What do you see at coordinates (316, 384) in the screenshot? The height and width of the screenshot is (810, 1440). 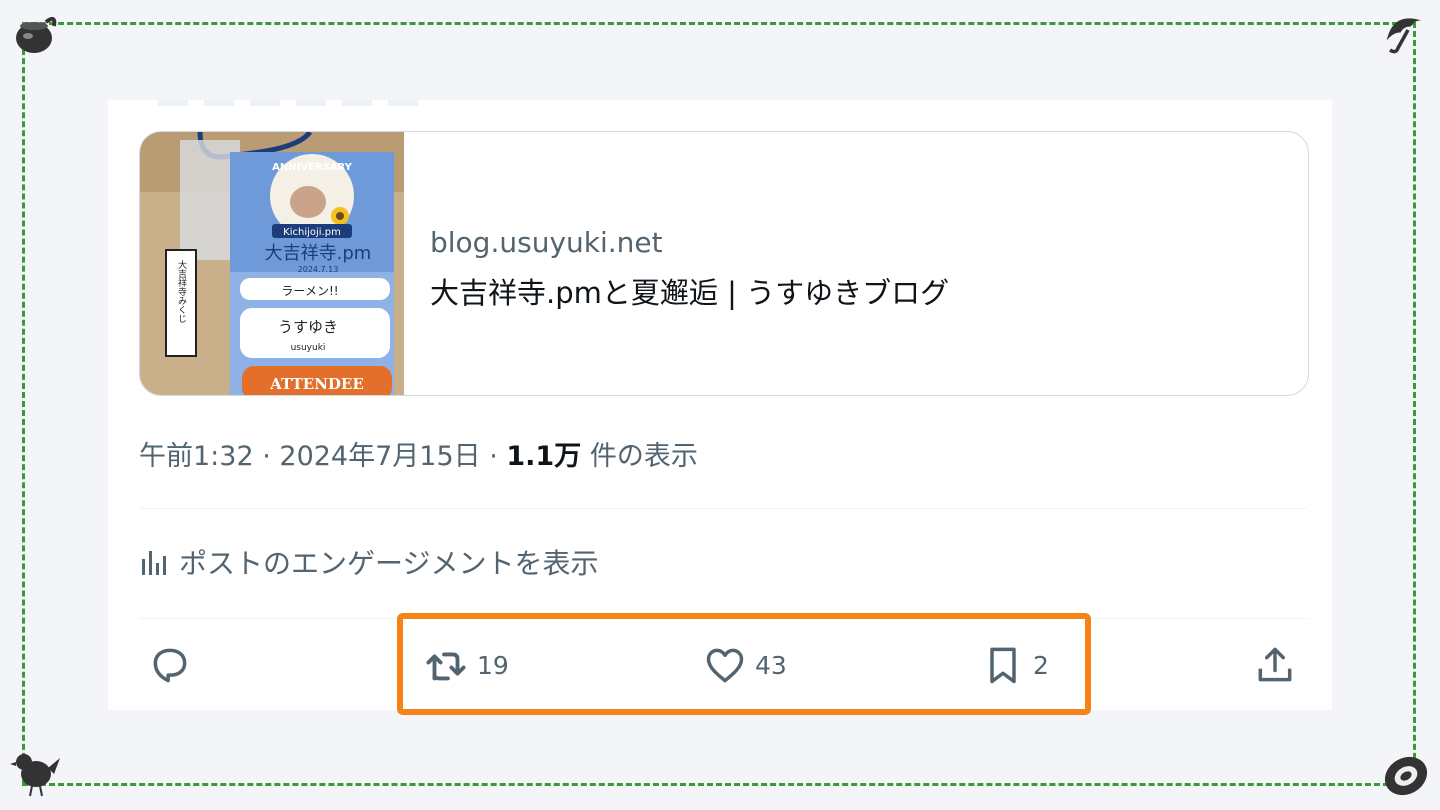 I see `badge-role-text: ATTENDEE` at bounding box center [316, 384].